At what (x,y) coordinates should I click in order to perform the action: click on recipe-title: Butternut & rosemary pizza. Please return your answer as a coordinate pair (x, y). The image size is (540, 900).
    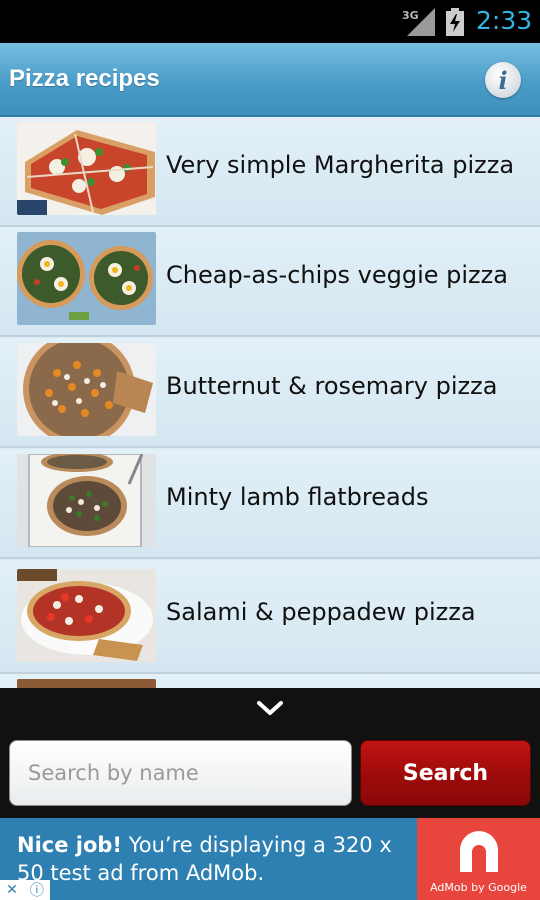
    Looking at the image, I should click on (332, 386).